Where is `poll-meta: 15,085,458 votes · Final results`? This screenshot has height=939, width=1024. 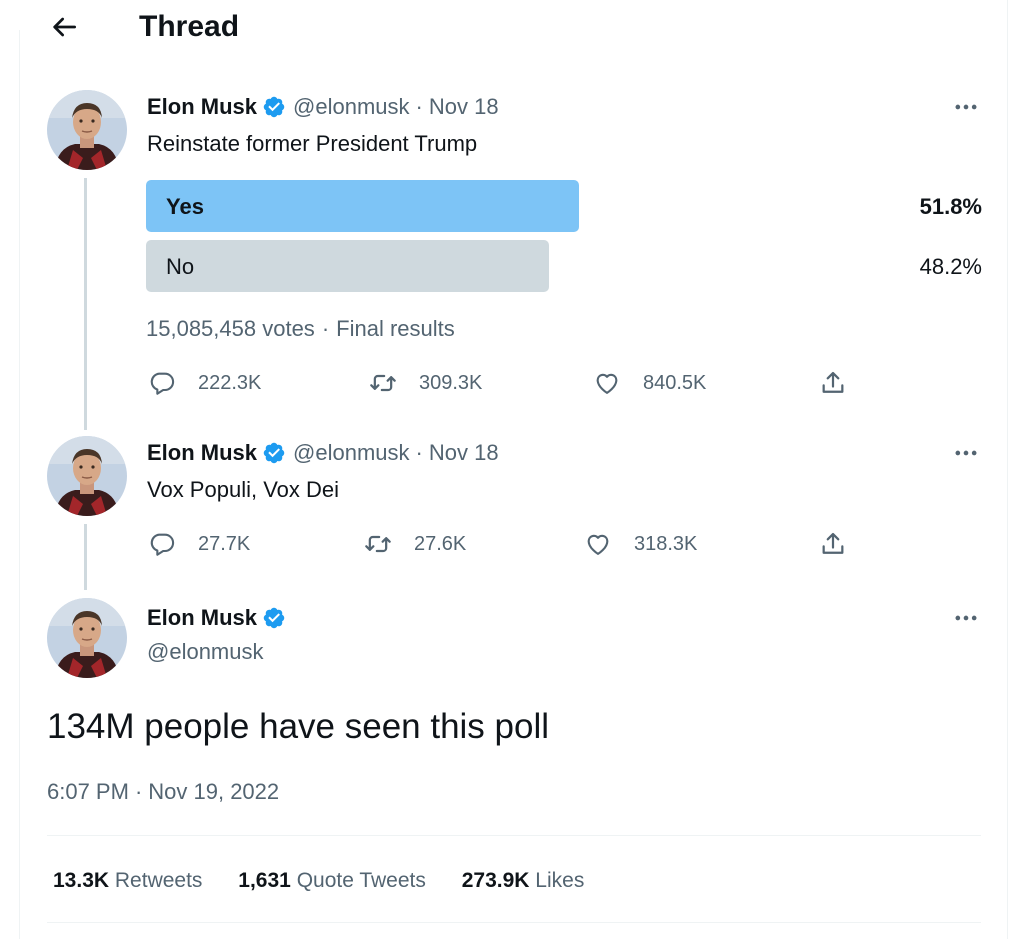 poll-meta: 15,085,458 votes · Final results is located at coordinates (300, 329).